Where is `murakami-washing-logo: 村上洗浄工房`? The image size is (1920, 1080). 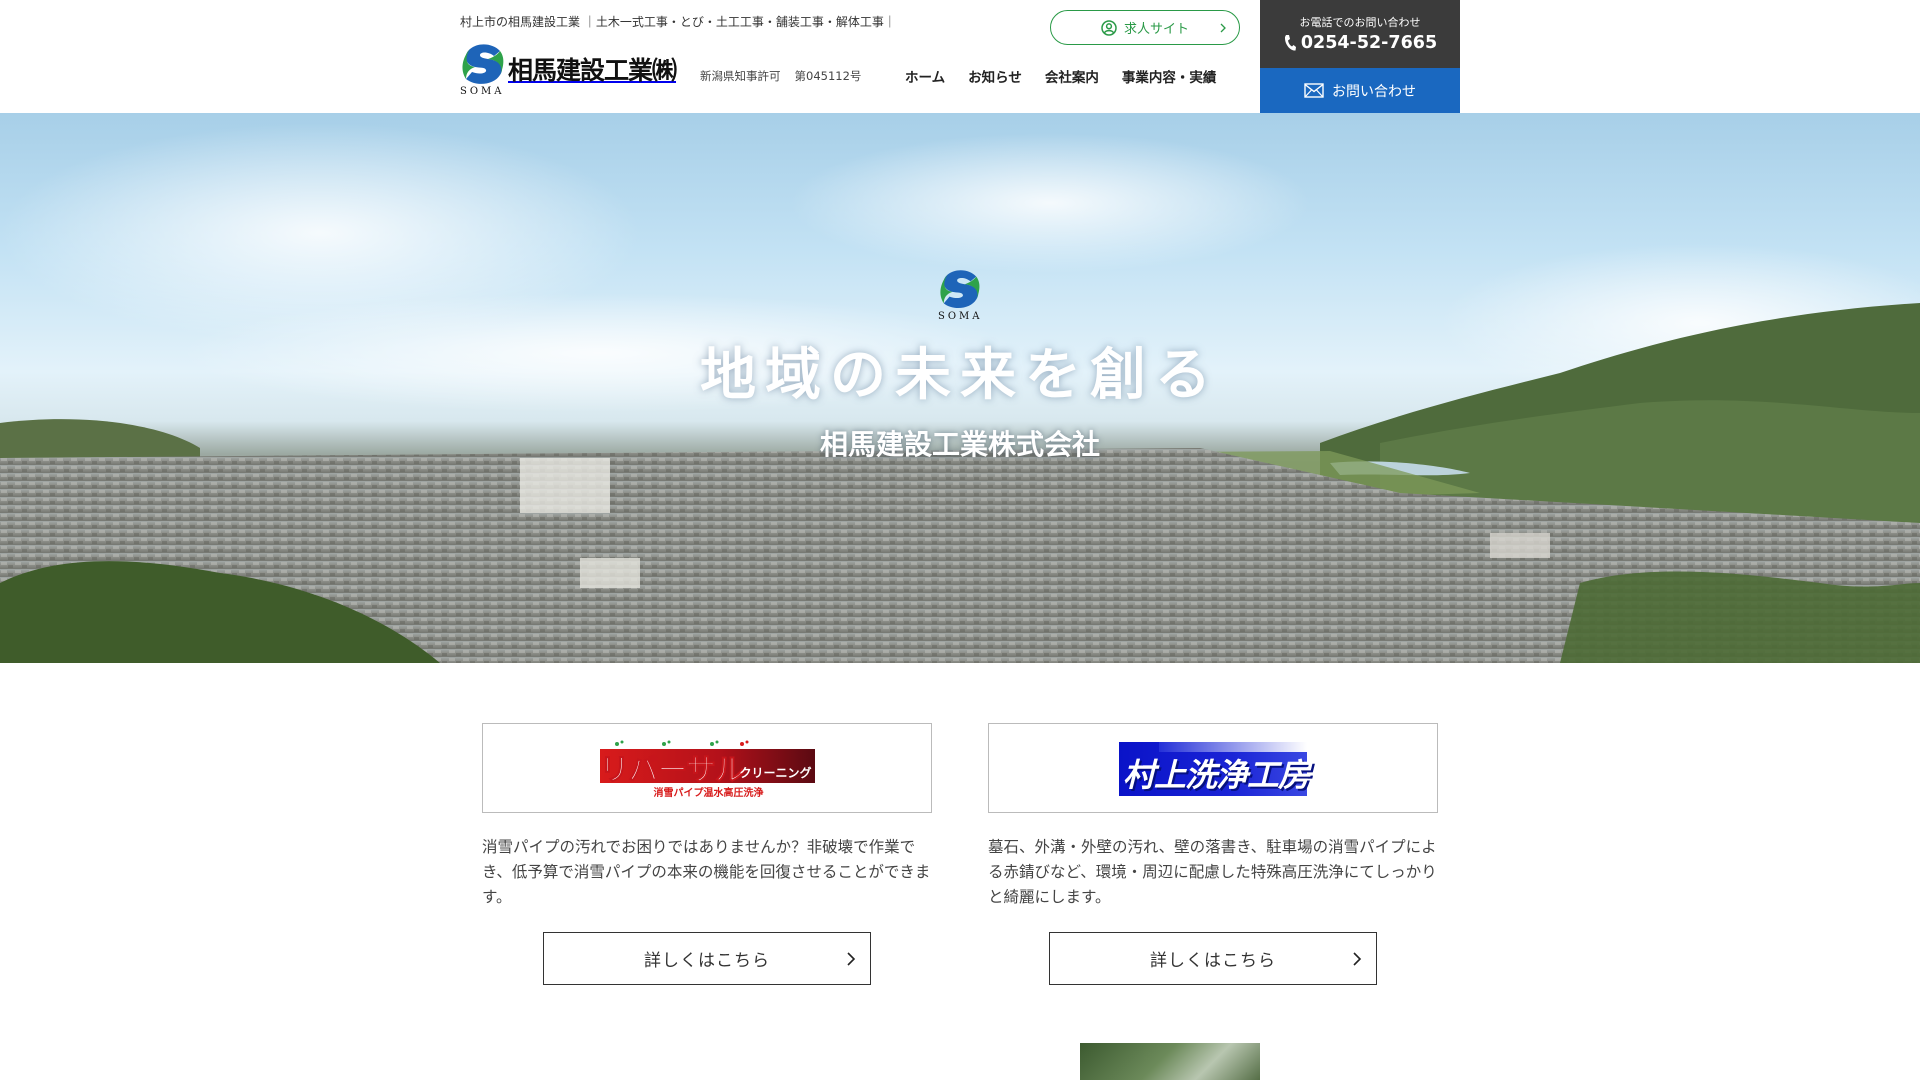 murakami-washing-logo: 村上洗浄工房 is located at coordinates (1214, 768).